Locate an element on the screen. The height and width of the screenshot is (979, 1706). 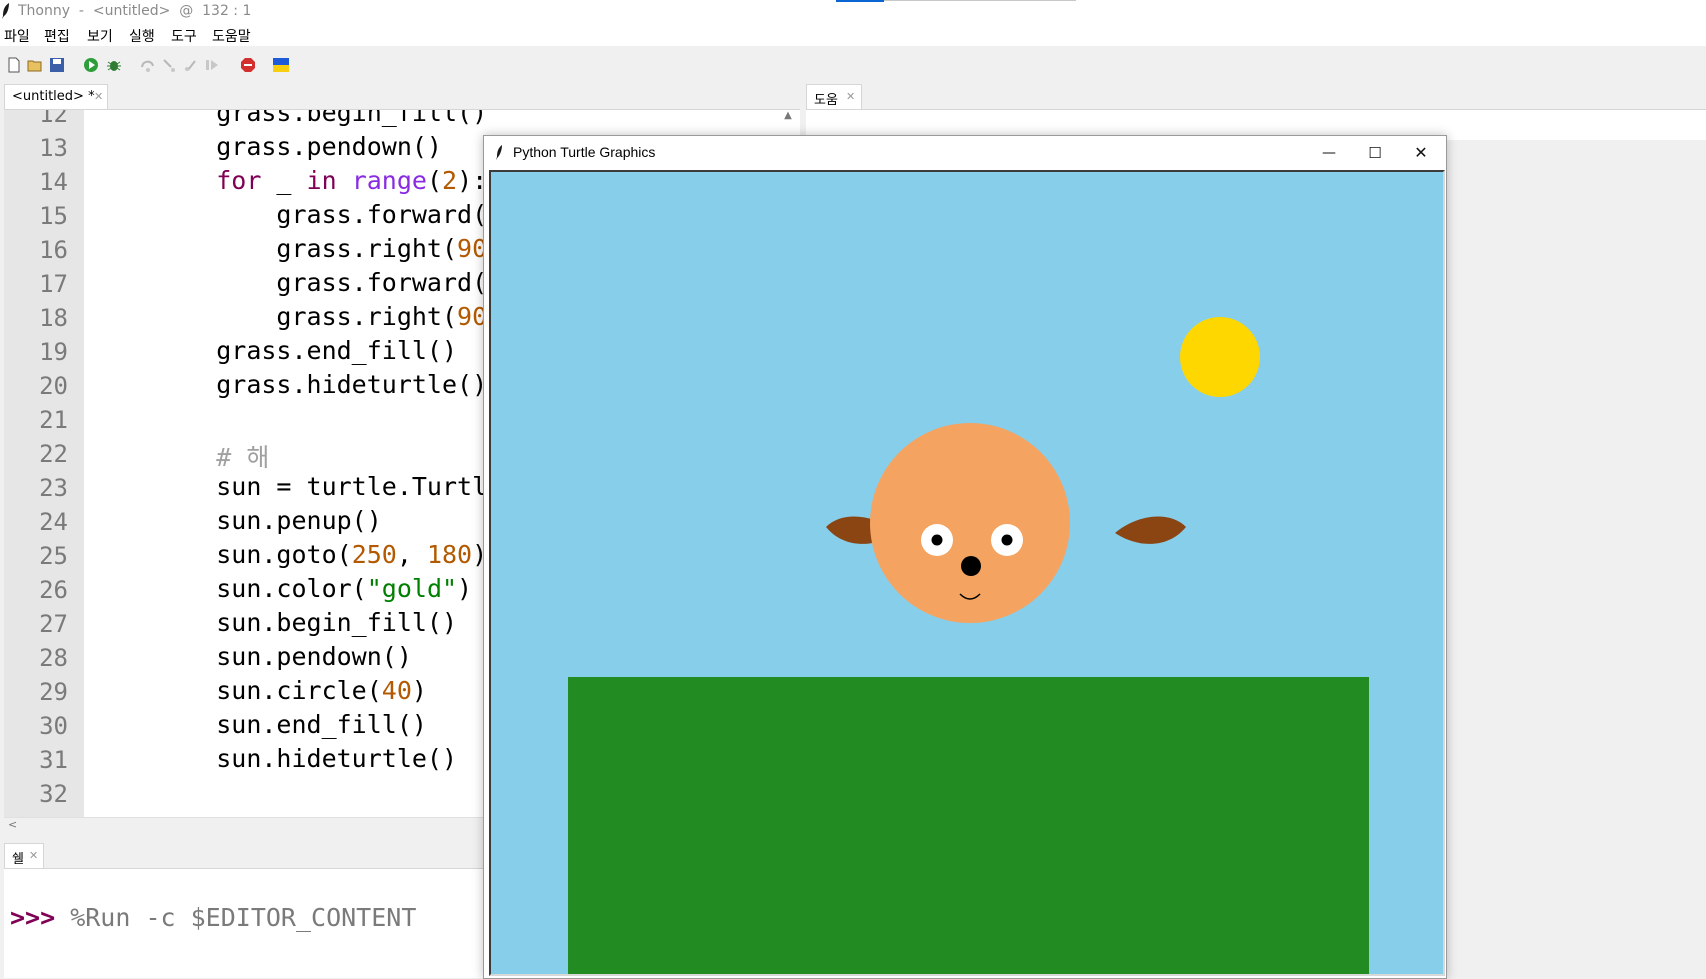
run-icon is located at coordinates (91, 65).